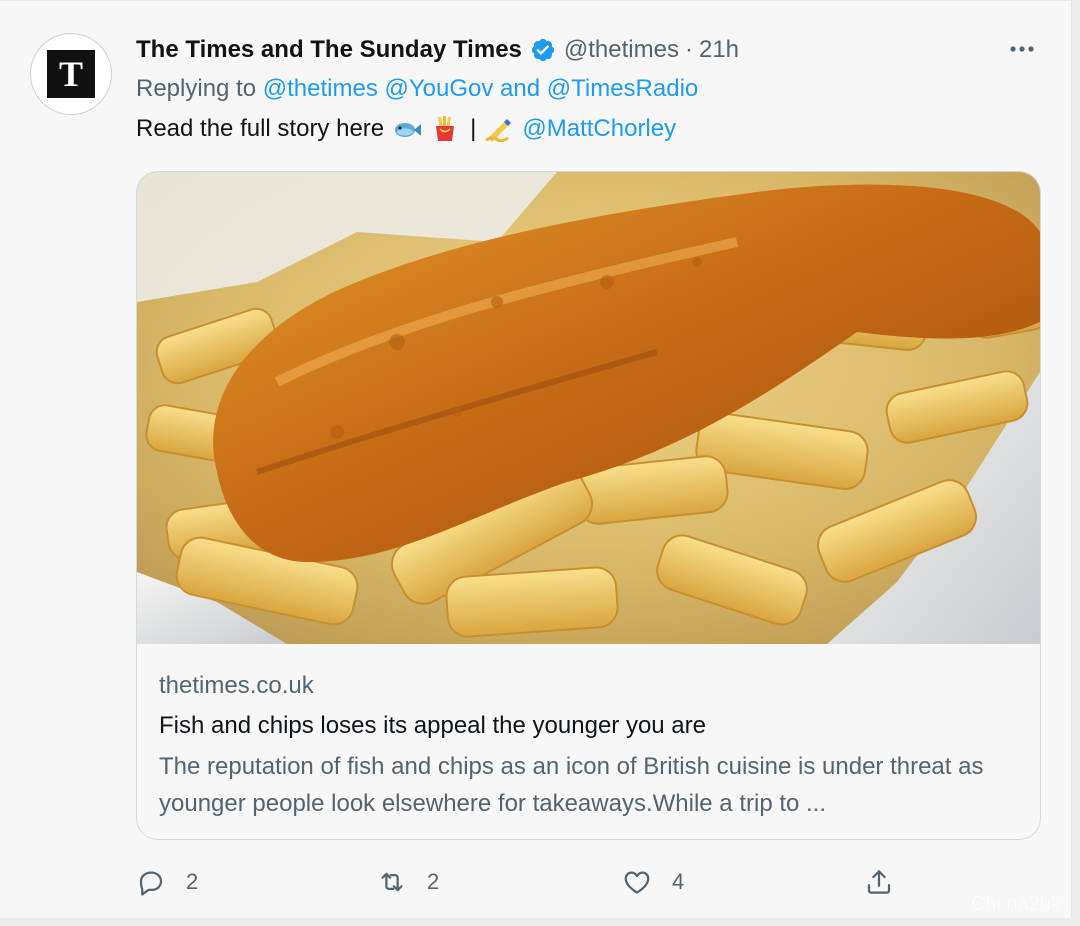 This screenshot has height=926, width=1080. What do you see at coordinates (196, 88) in the screenshot?
I see `replying-prefix: Replying to` at bounding box center [196, 88].